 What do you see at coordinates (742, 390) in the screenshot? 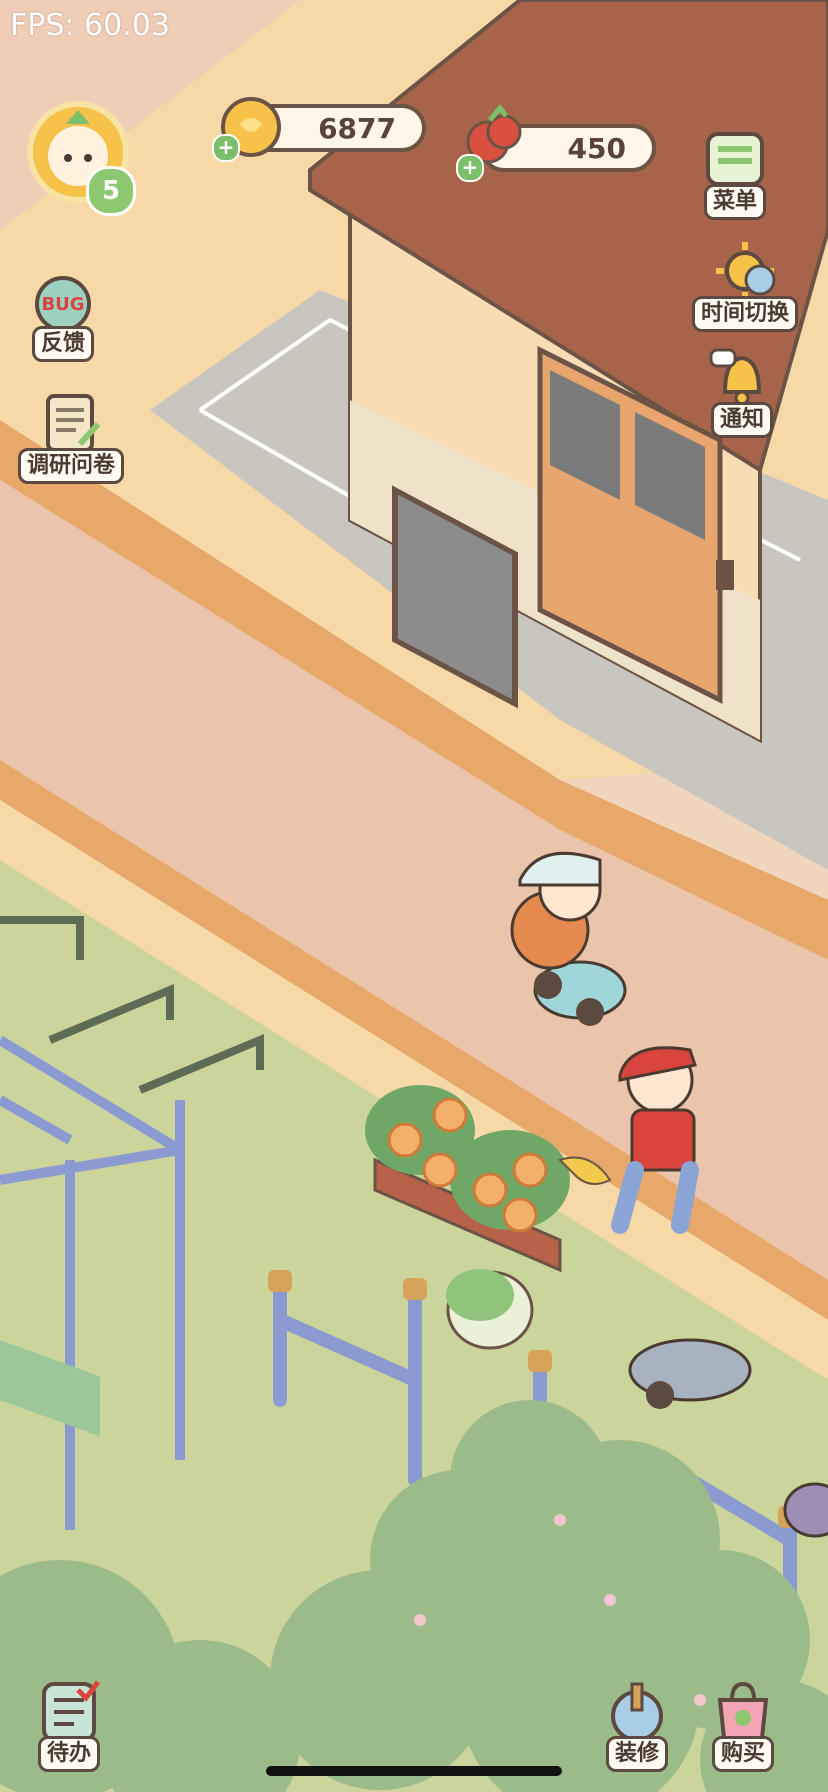
I see `notice-button: 通知` at bounding box center [742, 390].